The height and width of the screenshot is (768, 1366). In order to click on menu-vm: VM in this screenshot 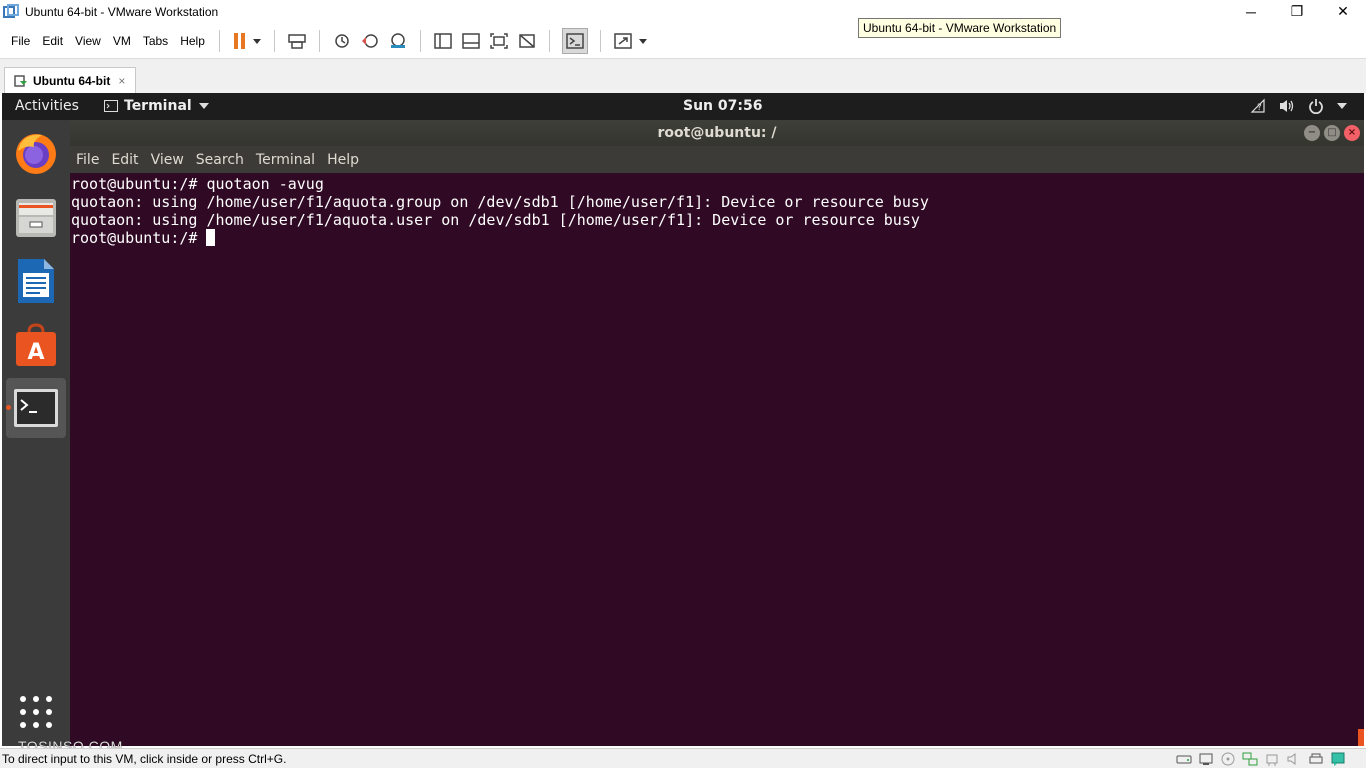, I will do `click(122, 41)`.